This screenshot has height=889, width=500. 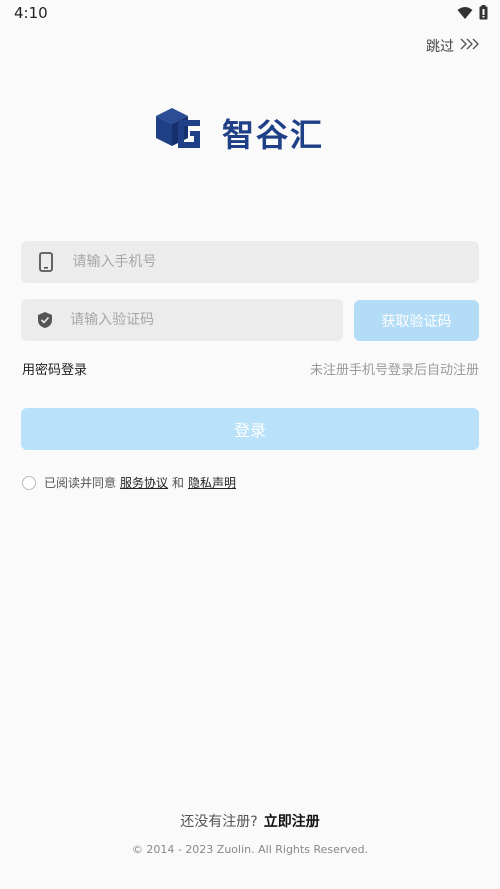 What do you see at coordinates (179, 133) in the screenshot?
I see `logo-mark-icon` at bounding box center [179, 133].